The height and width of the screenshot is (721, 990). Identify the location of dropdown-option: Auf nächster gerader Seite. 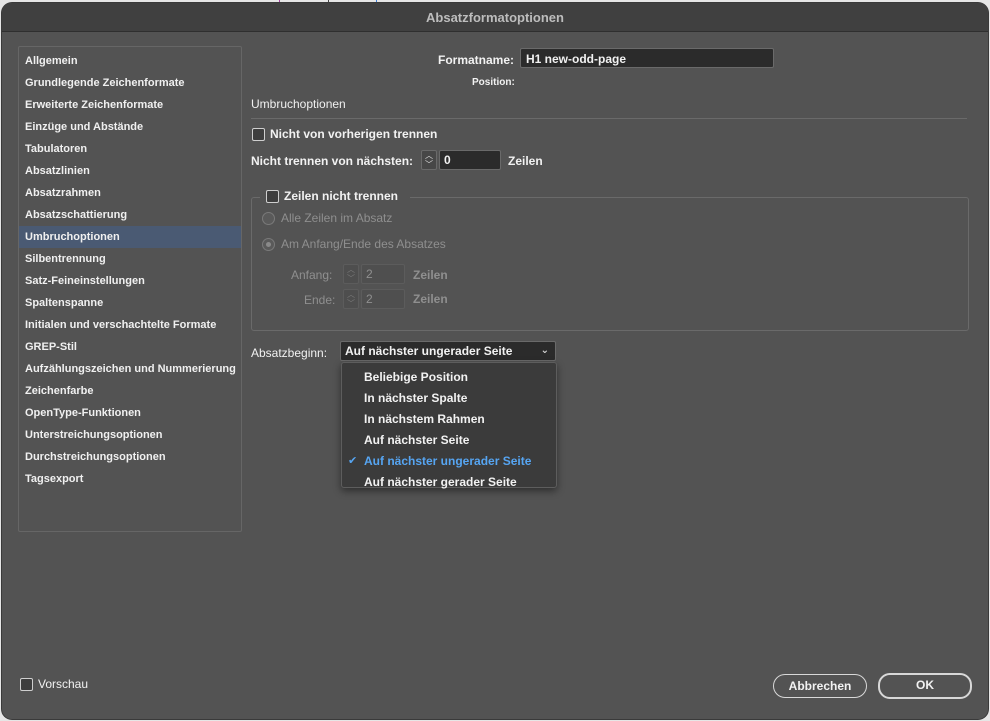
(449, 482).